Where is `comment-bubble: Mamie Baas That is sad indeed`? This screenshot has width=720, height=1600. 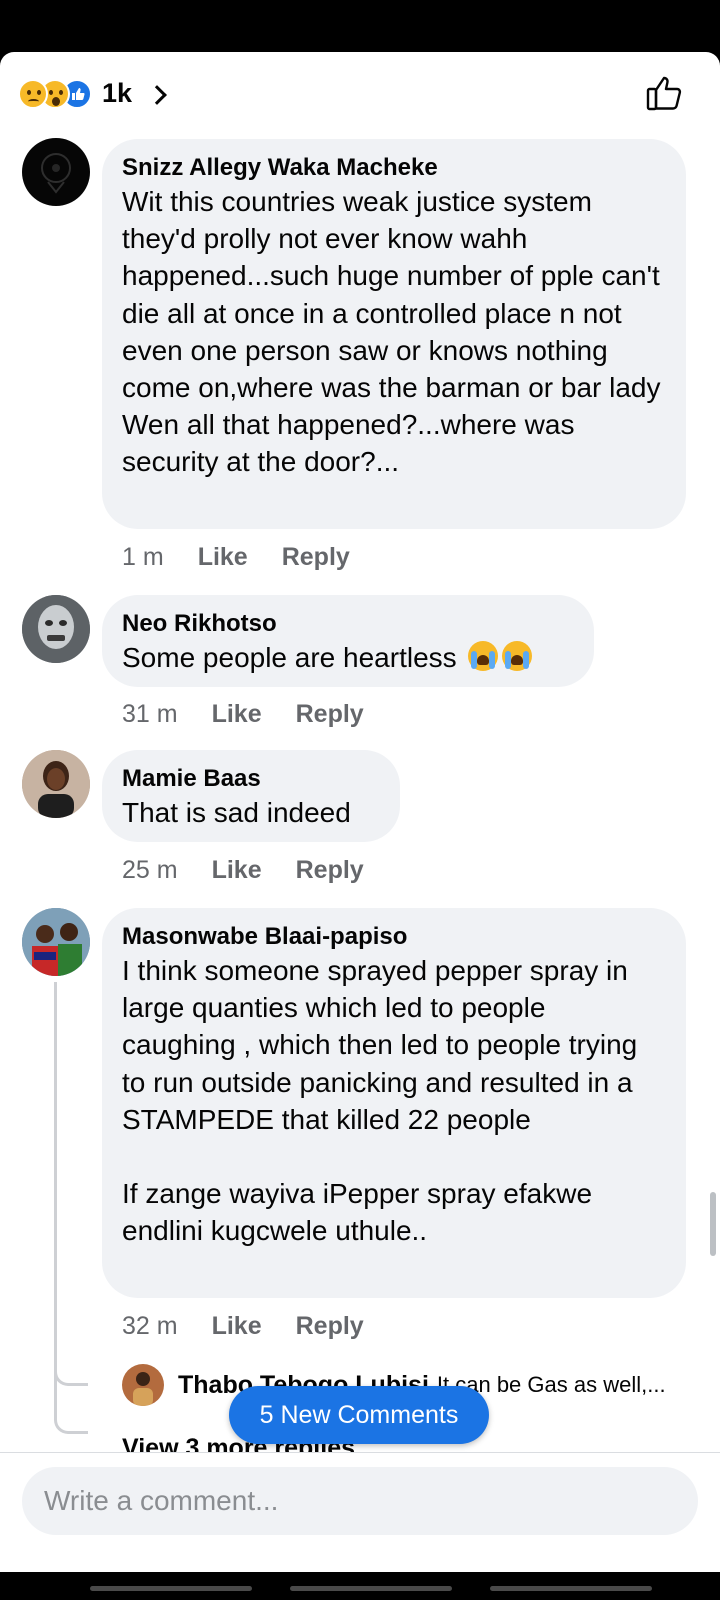
comment-bubble: Mamie Baas That is sad indeed is located at coordinates (251, 796).